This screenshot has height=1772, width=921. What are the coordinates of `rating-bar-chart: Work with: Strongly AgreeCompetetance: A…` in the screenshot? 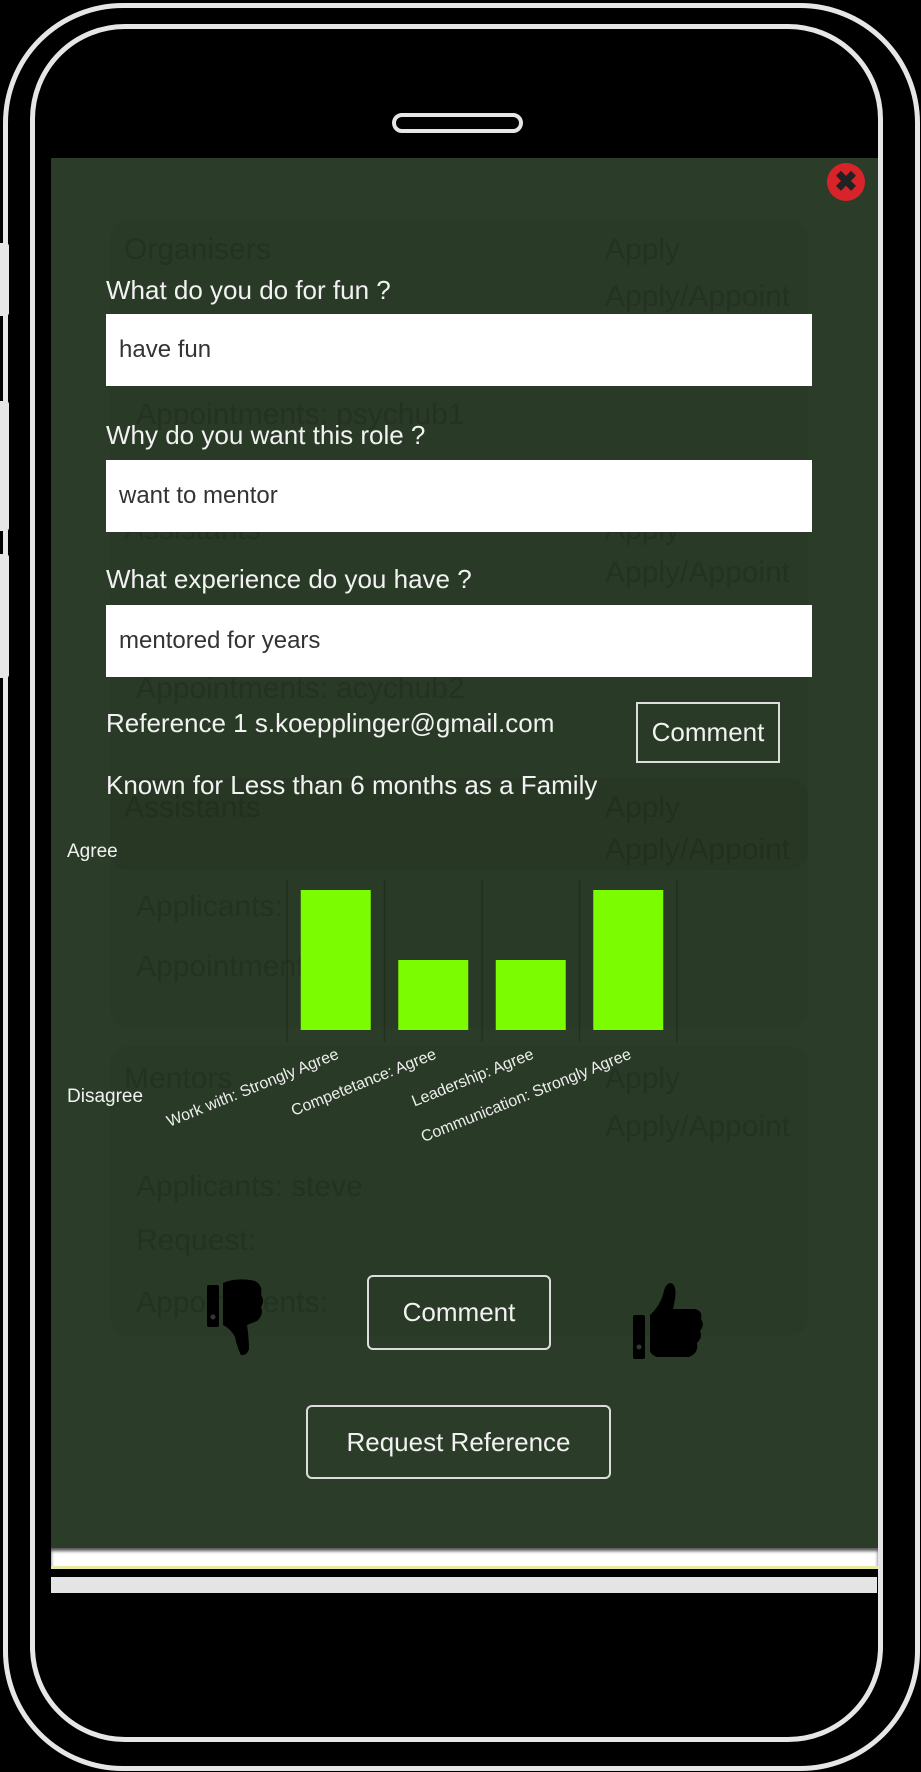 It's located at (421, 1013).